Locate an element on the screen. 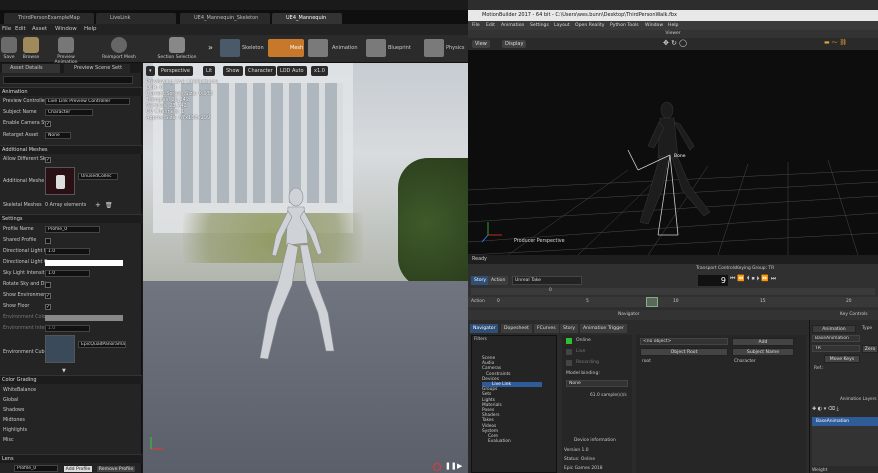 This screenshot has height=473, width=878. tree-item: Evaluation is located at coordinates (512, 441).